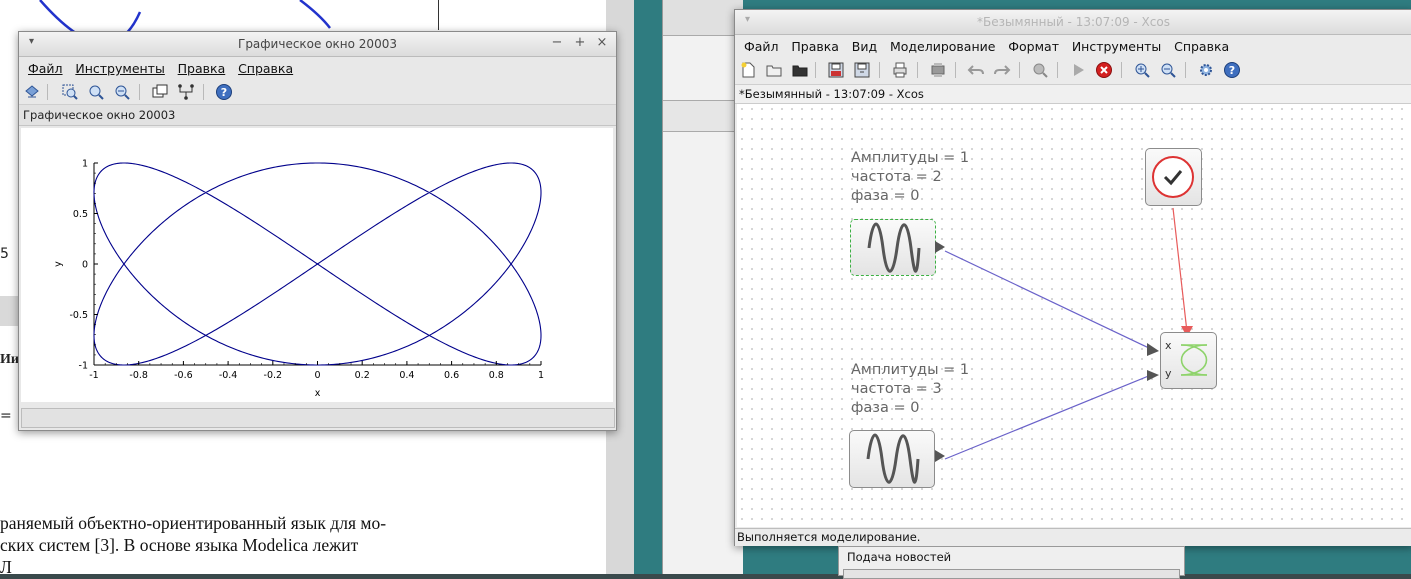 Image resolution: width=1411 pixels, height=579 pixels. I want to click on new-icon, so click(748, 70).